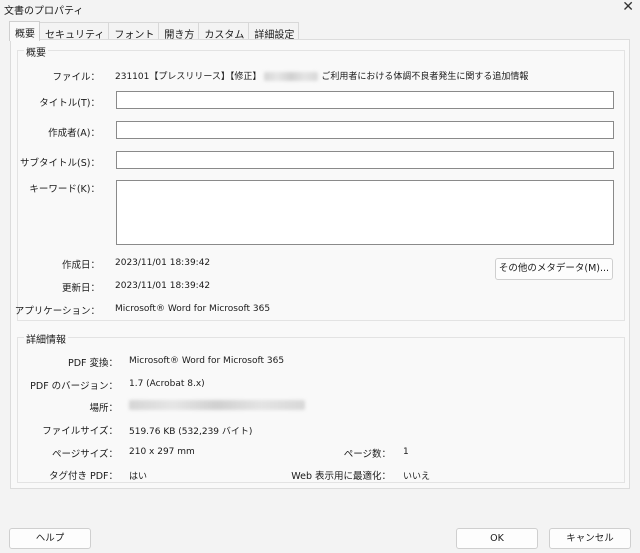  I want to click on page-count-value: 1, so click(406, 452).